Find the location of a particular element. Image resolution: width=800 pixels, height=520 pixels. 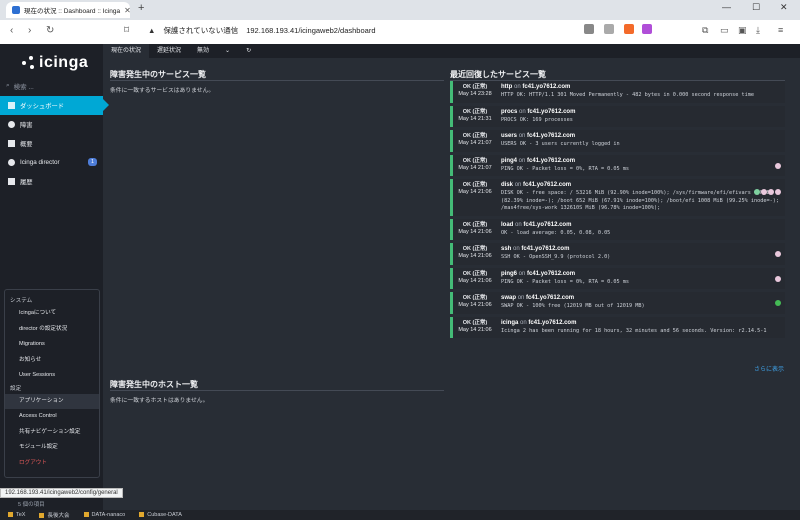

key-icon is located at coordinates (589, 29).